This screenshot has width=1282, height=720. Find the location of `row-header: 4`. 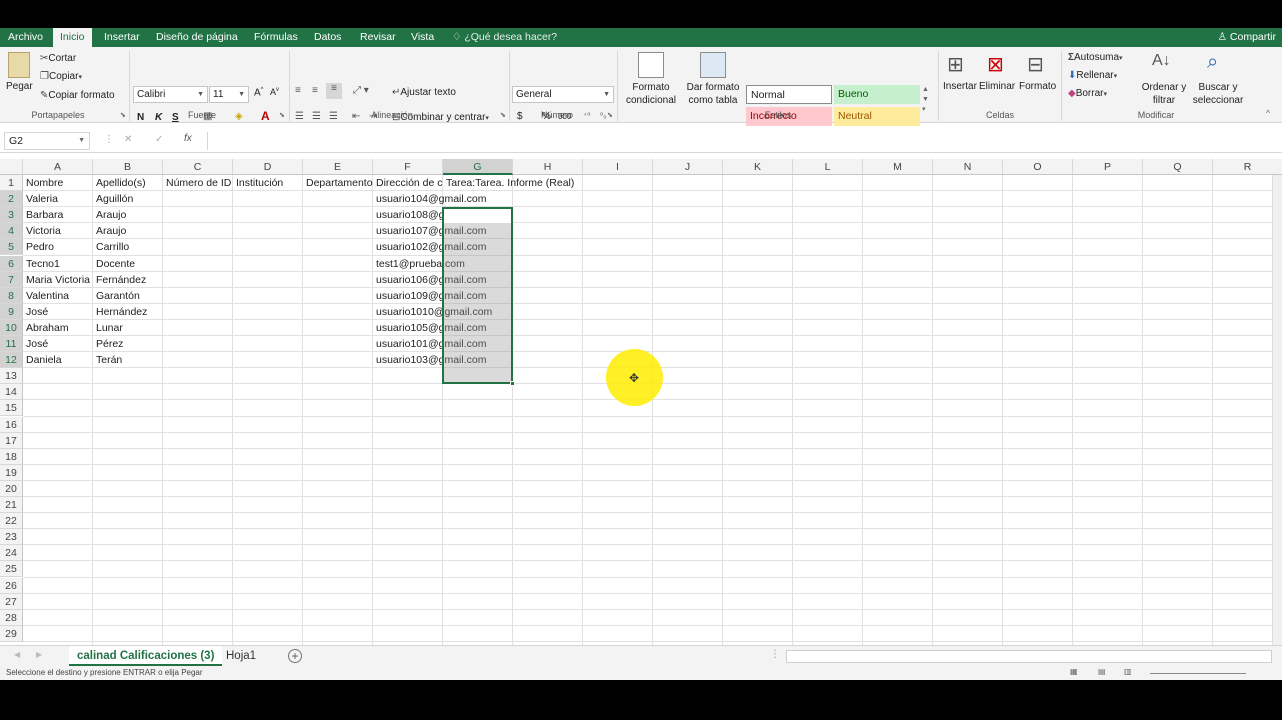

row-header: 4 is located at coordinates (11, 231).